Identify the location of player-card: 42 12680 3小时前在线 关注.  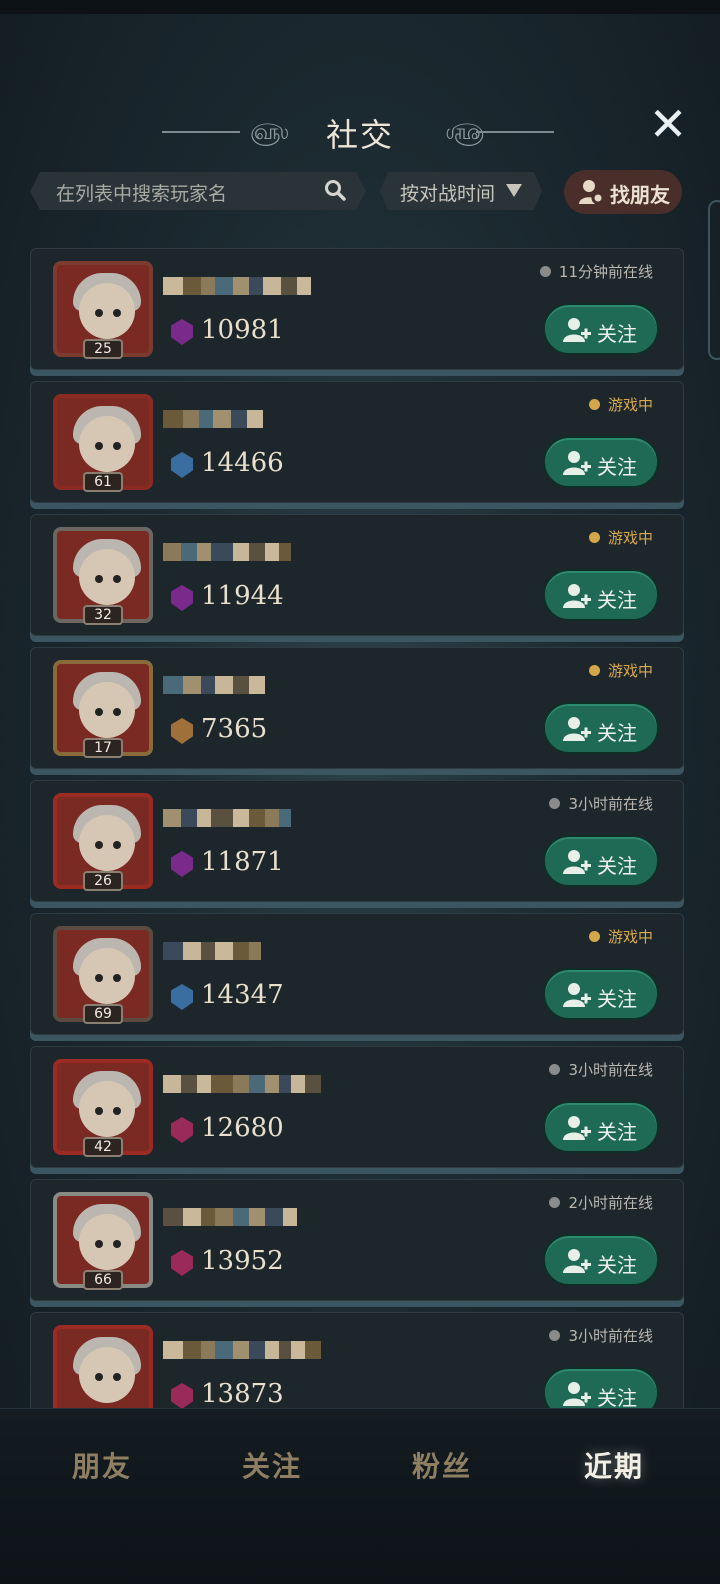
(357, 1107).